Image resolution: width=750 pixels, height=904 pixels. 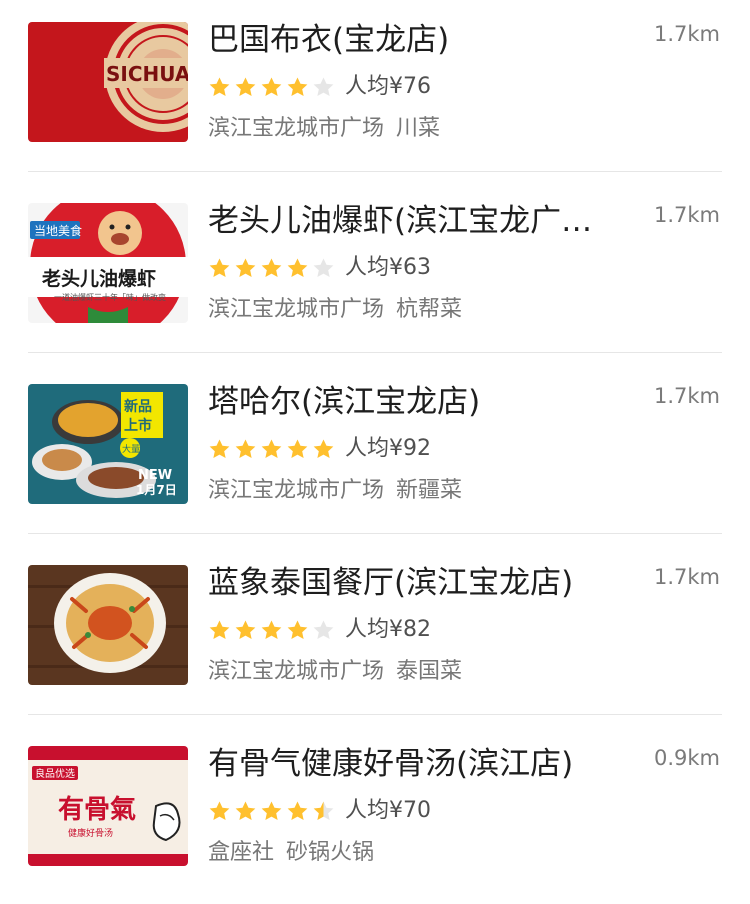 What do you see at coordinates (147, 74) in the screenshot?
I see `sichuan-logo-text: SICHUAN` at bounding box center [147, 74].